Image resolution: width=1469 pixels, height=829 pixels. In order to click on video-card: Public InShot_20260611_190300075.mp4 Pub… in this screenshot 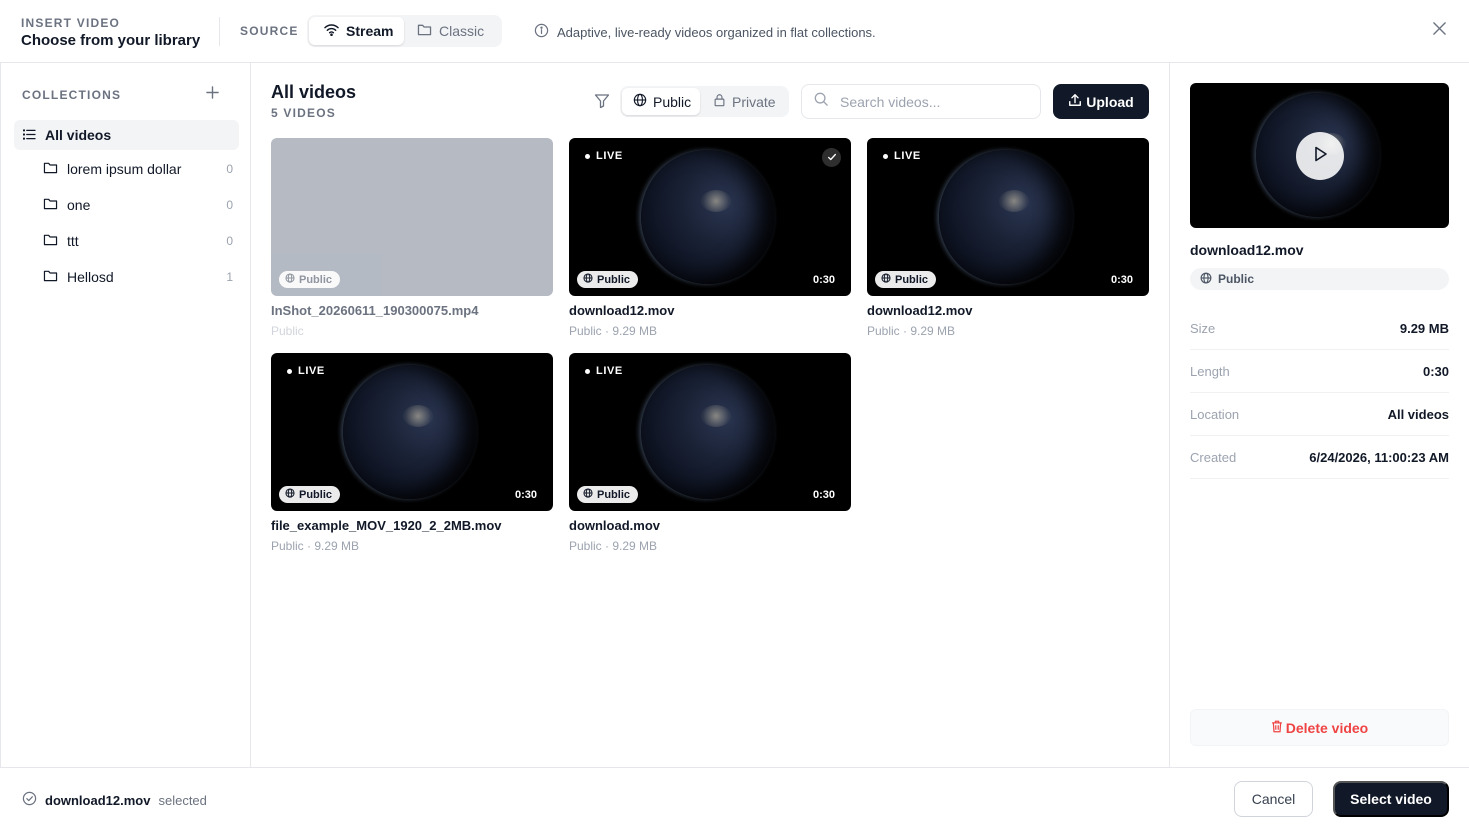, I will do `click(412, 238)`.